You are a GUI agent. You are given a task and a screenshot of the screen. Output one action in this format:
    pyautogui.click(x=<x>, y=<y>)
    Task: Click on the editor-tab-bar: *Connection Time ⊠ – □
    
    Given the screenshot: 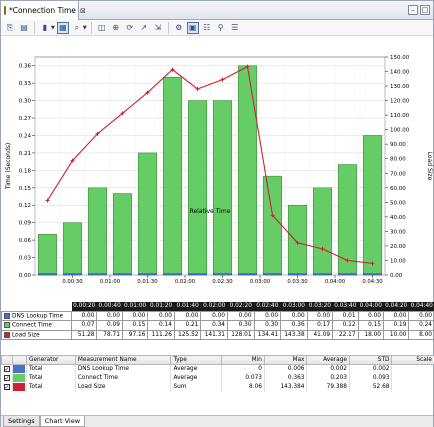 What is the action you would take?
    pyautogui.click(x=217, y=10)
    